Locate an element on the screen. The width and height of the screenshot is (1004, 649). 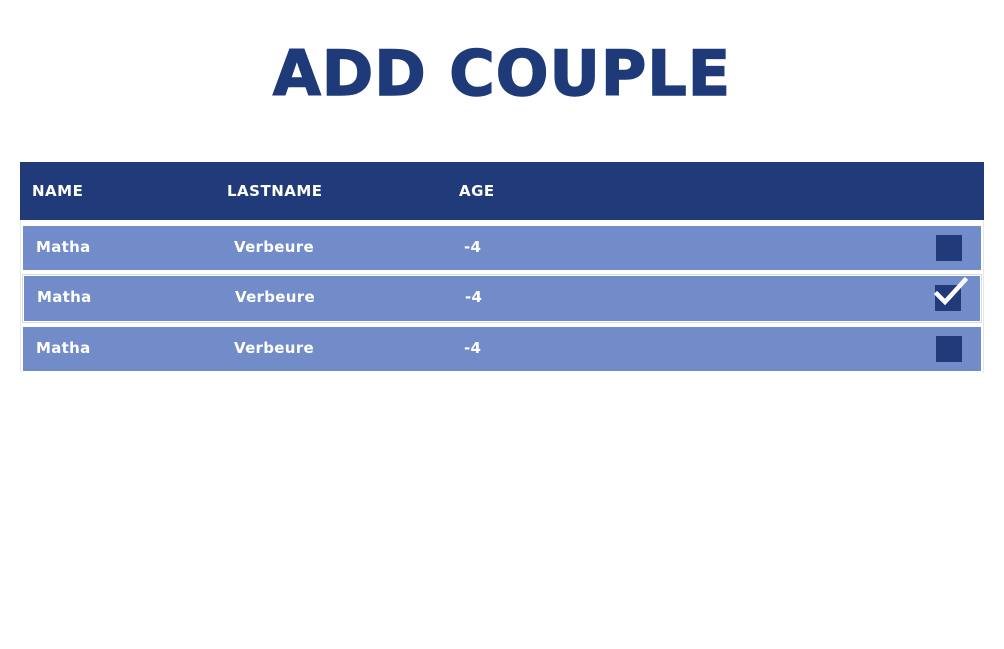
row-checkbox-checked is located at coordinates (951, 293).